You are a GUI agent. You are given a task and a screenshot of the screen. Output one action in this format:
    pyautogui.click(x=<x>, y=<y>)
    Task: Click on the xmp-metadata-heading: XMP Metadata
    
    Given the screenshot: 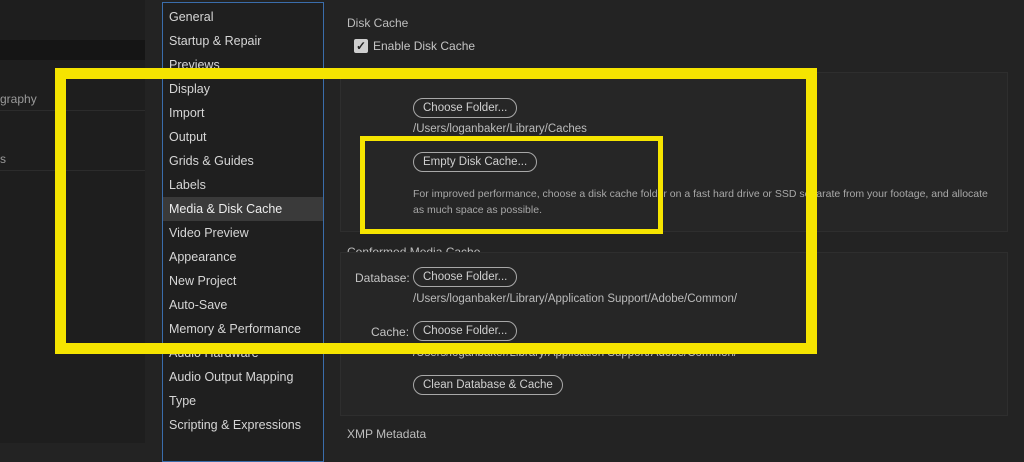 What is the action you would take?
    pyautogui.click(x=387, y=434)
    